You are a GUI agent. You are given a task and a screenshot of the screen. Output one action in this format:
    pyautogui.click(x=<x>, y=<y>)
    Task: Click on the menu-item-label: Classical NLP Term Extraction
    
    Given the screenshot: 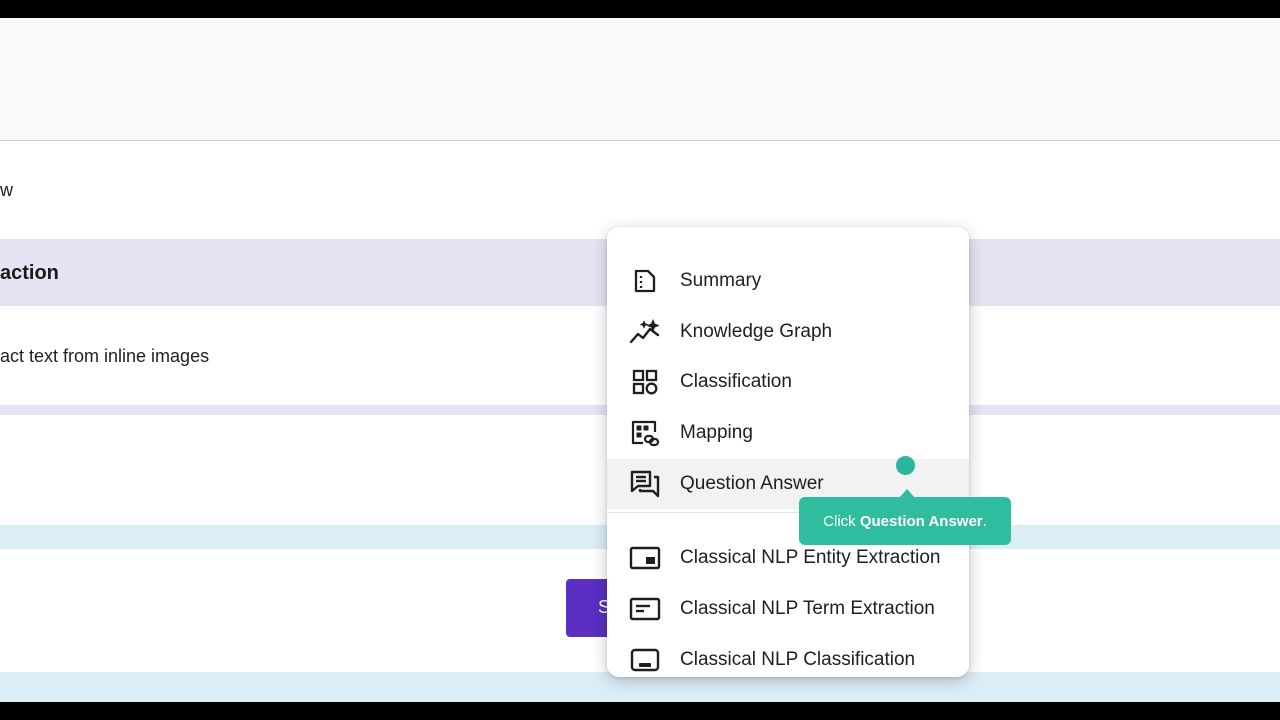 What is the action you would take?
    pyautogui.click(x=807, y=608)
    